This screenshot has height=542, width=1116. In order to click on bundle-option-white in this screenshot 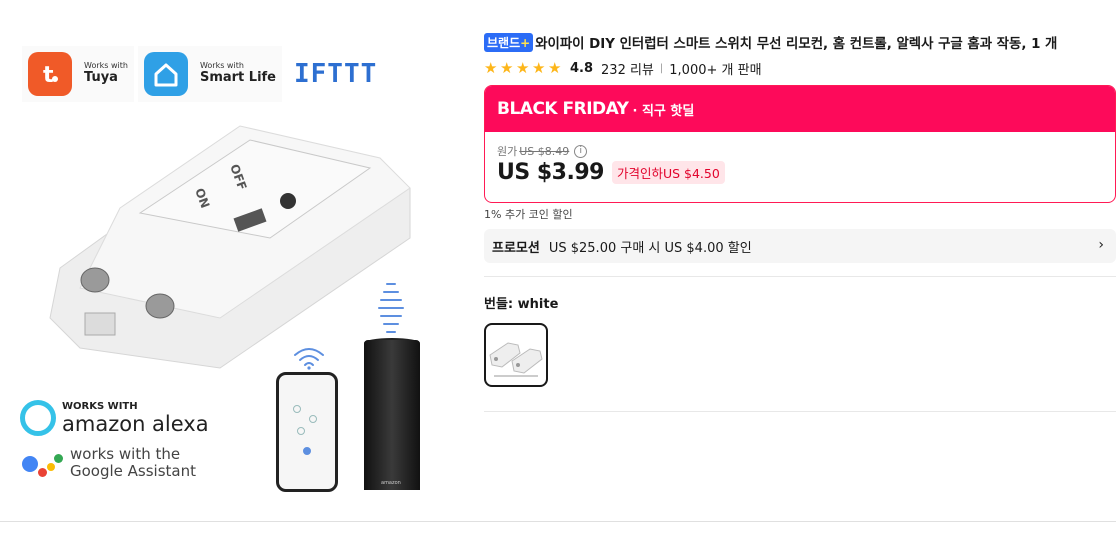, I will do `click(516, 355)`.